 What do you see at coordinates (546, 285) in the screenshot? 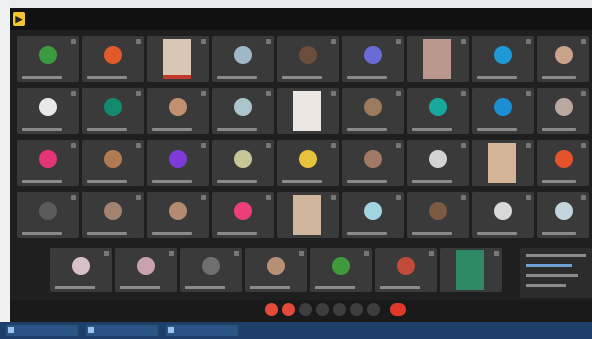
I see `side-panel-line` at bounding box center [546, 285].